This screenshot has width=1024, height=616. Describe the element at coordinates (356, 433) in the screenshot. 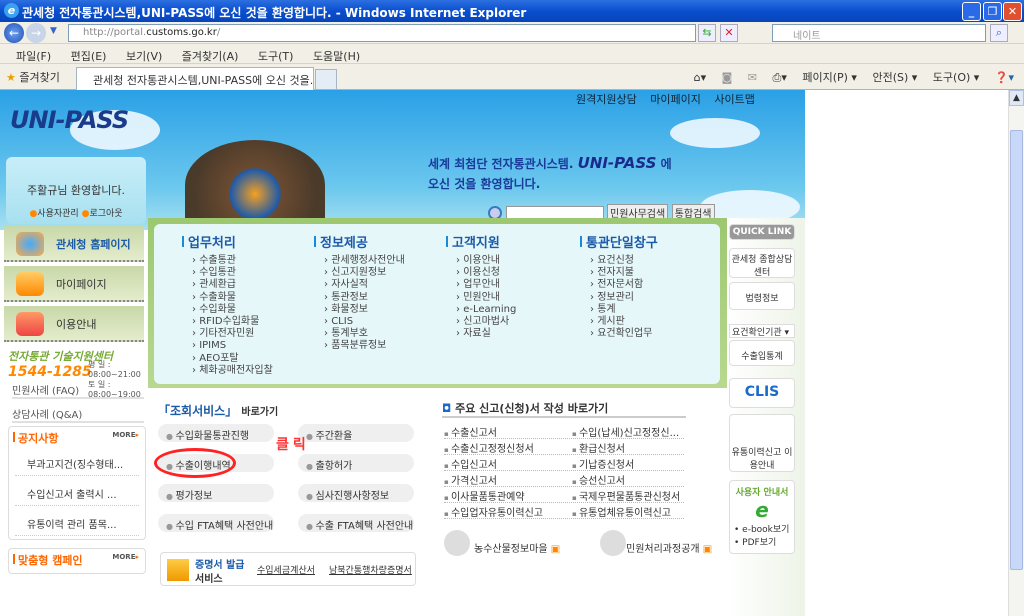

I see `lookup-item: 주간환율` at that location.